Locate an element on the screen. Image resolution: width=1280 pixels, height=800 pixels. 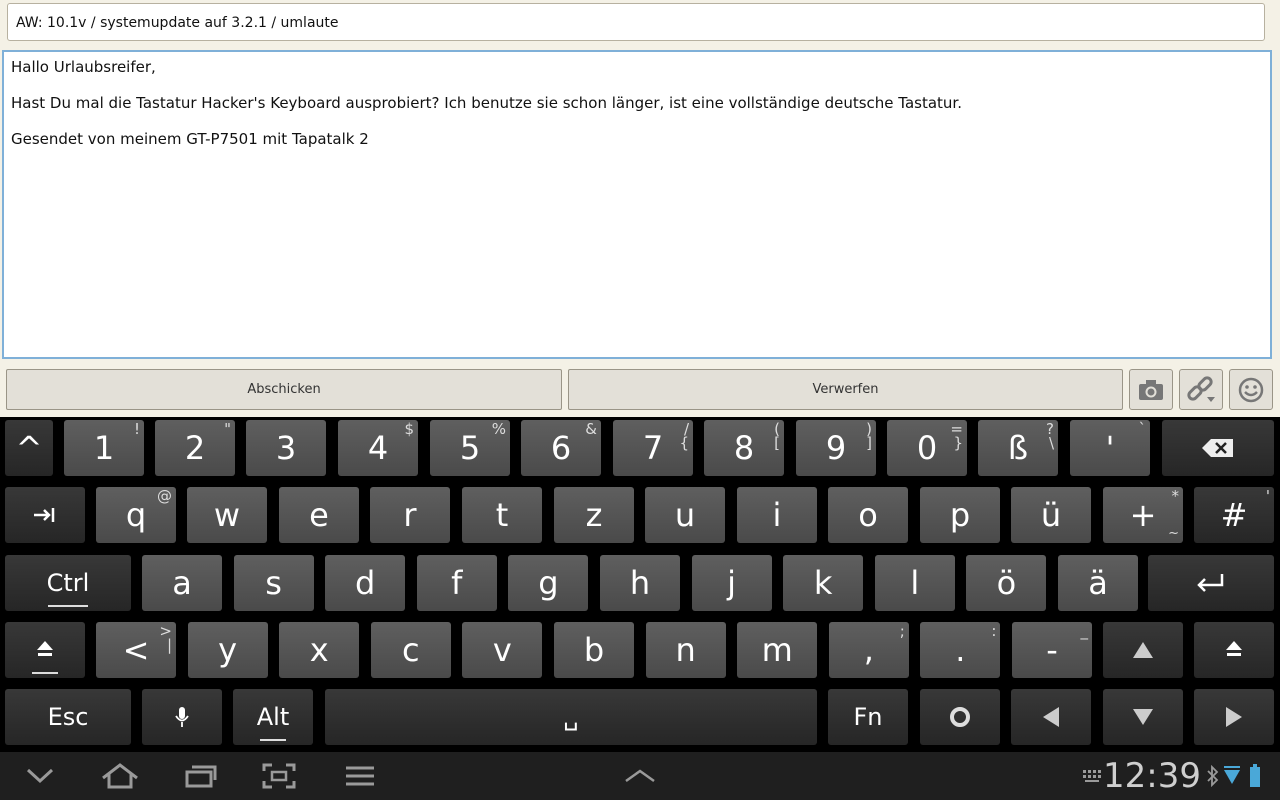
send-button: Abschicken is located at coordinates (284, 389).